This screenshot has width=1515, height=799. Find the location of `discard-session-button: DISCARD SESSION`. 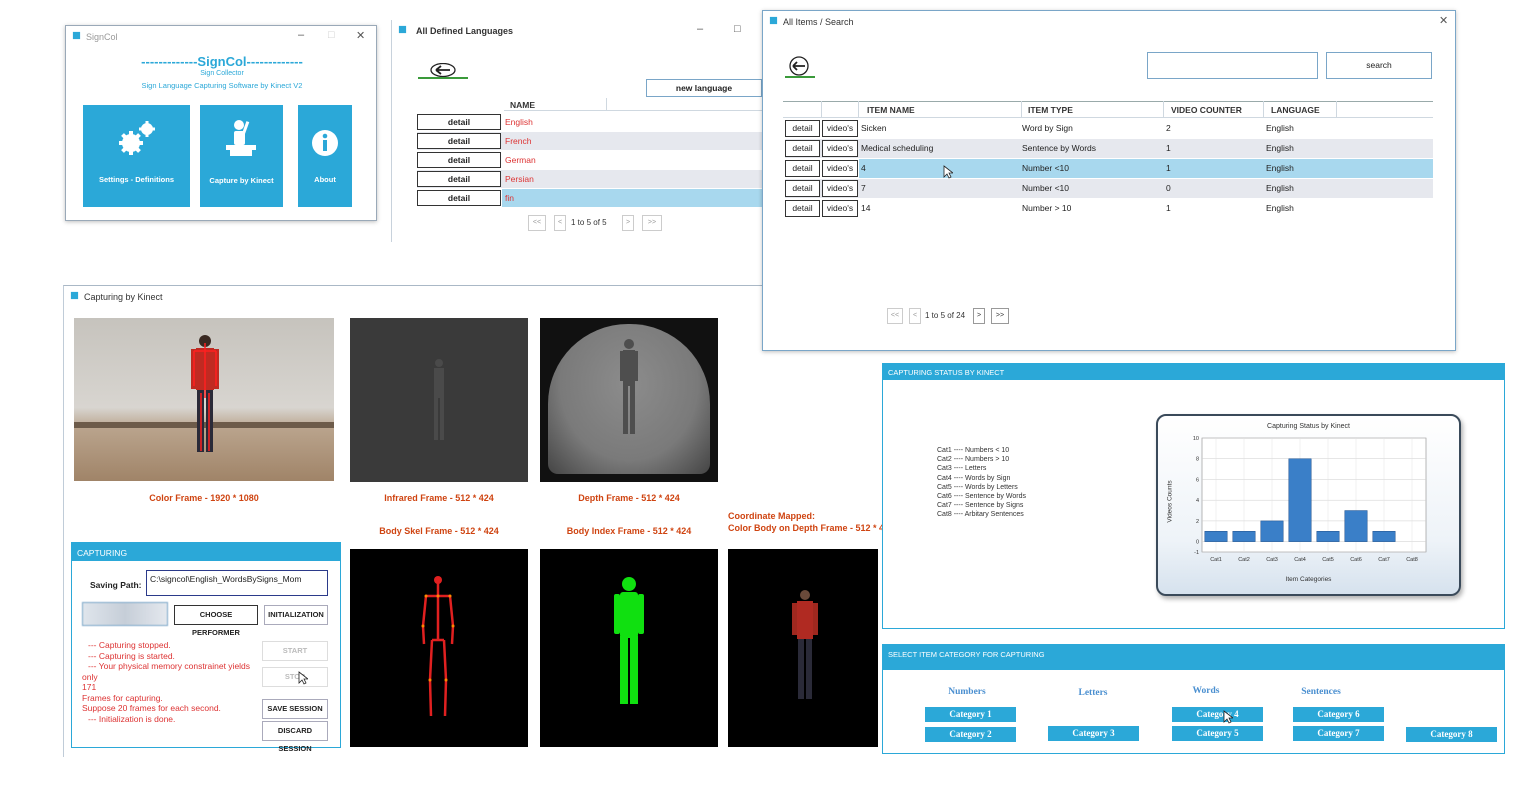

discard-session-button: DISCARD SESSION is located at coordinates (295, 737).